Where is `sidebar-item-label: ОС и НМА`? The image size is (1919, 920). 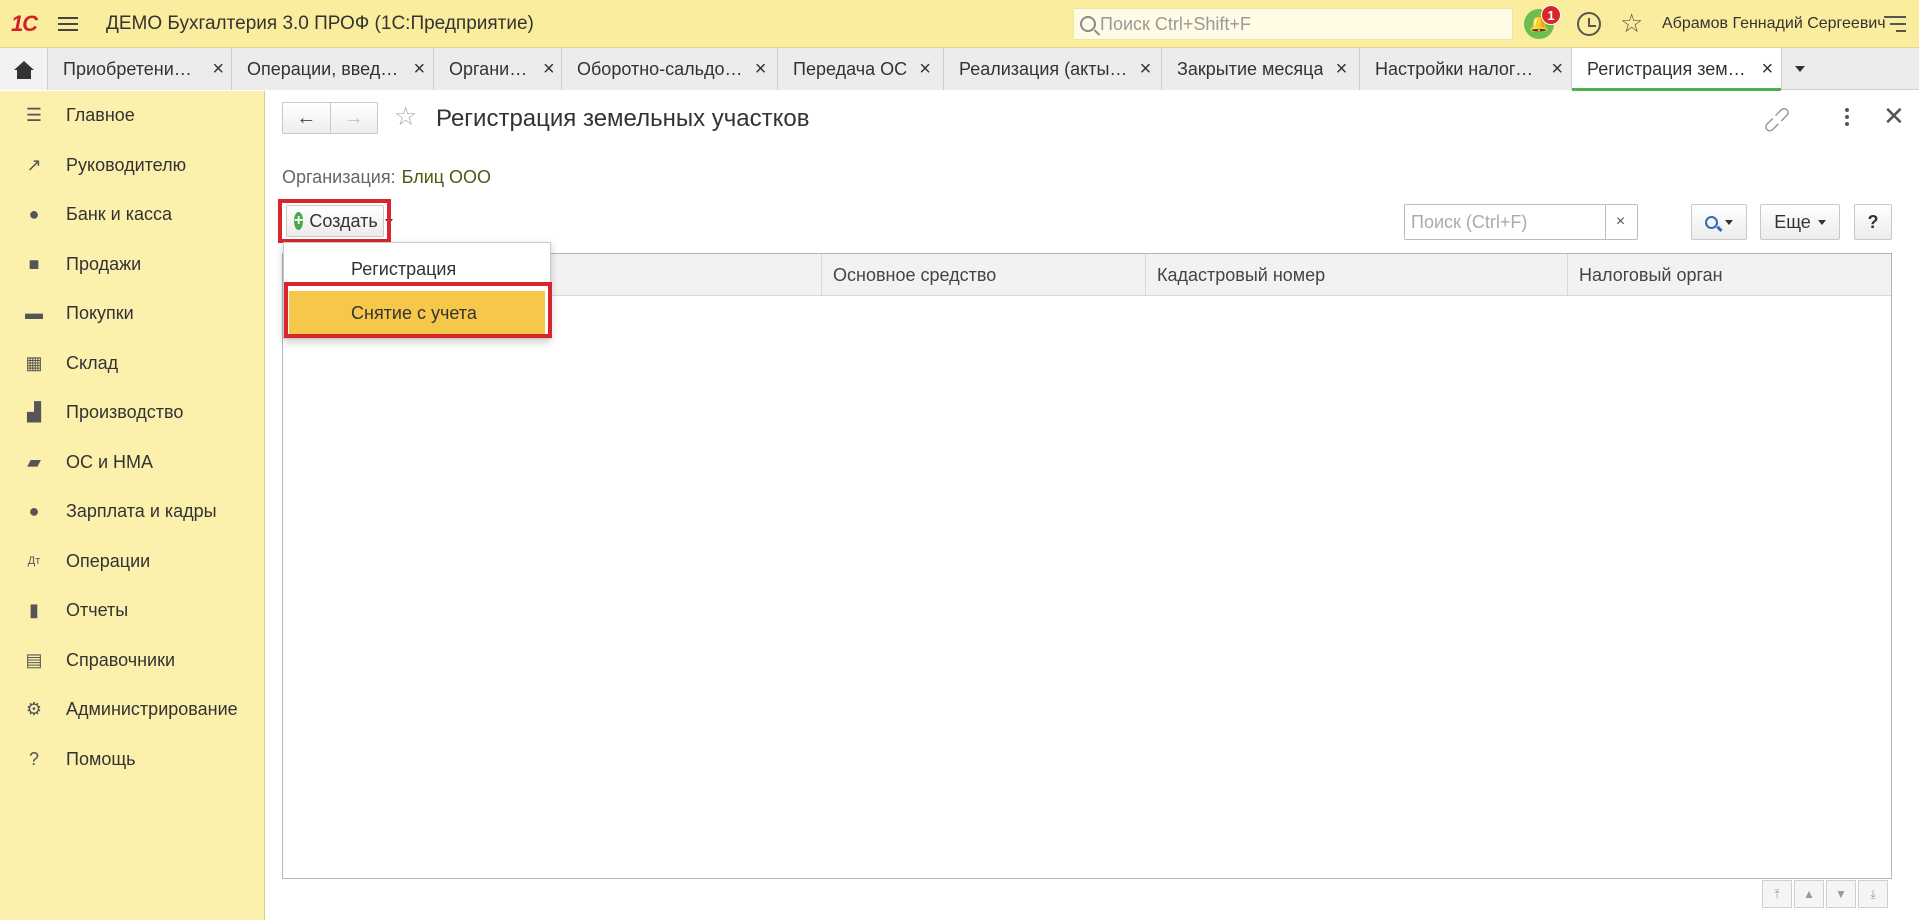
sidebar-item-label: ОС и НМА is located at coordinates (110, 461).